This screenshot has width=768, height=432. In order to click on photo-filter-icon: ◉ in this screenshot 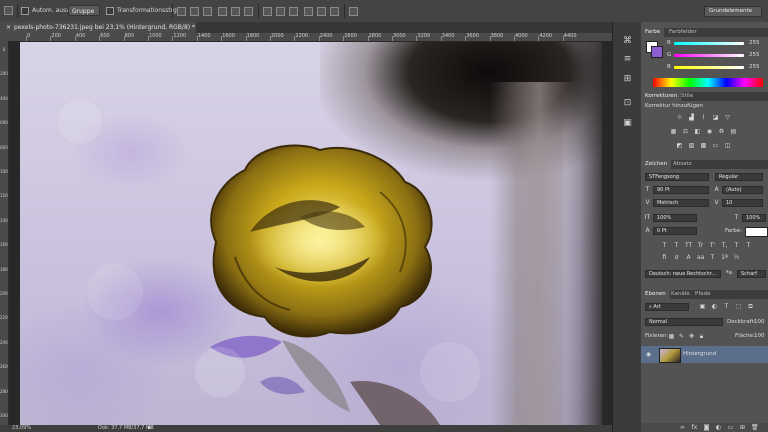, I will do `click(709, 131)`.